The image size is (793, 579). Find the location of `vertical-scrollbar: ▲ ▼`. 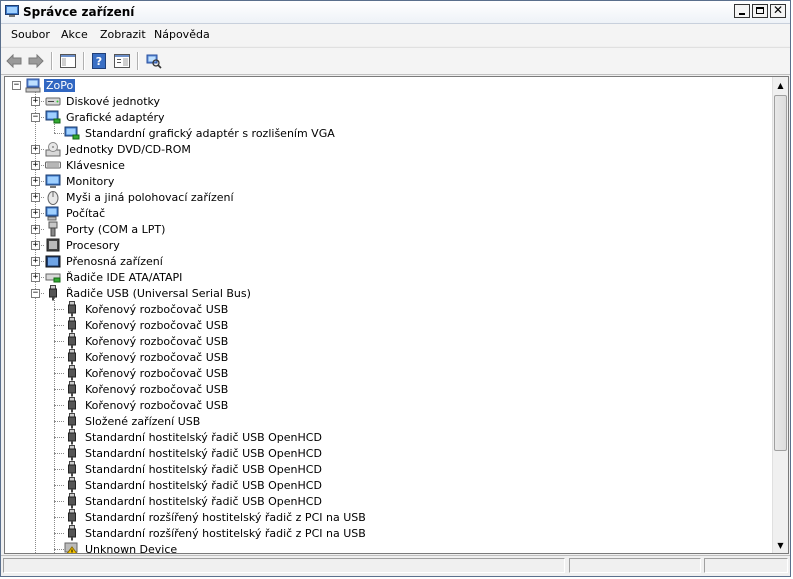

vertical-scrollbar: ▲ ▼ is located at coordinates (780, 315).